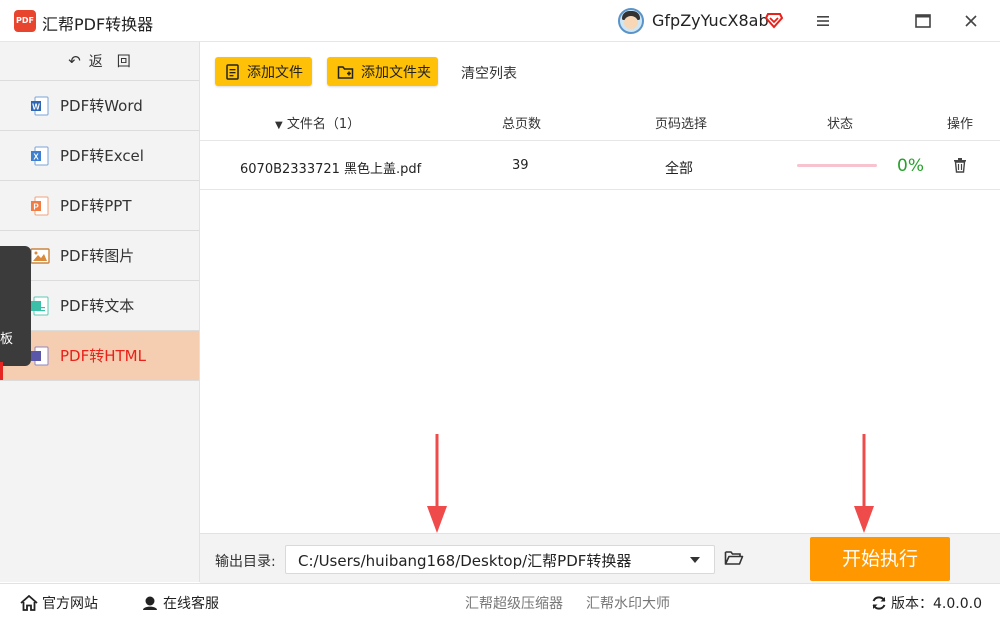 The width and height of the screenshot is (1000, 617). I want to click on progress-bar, so click(837, 165).